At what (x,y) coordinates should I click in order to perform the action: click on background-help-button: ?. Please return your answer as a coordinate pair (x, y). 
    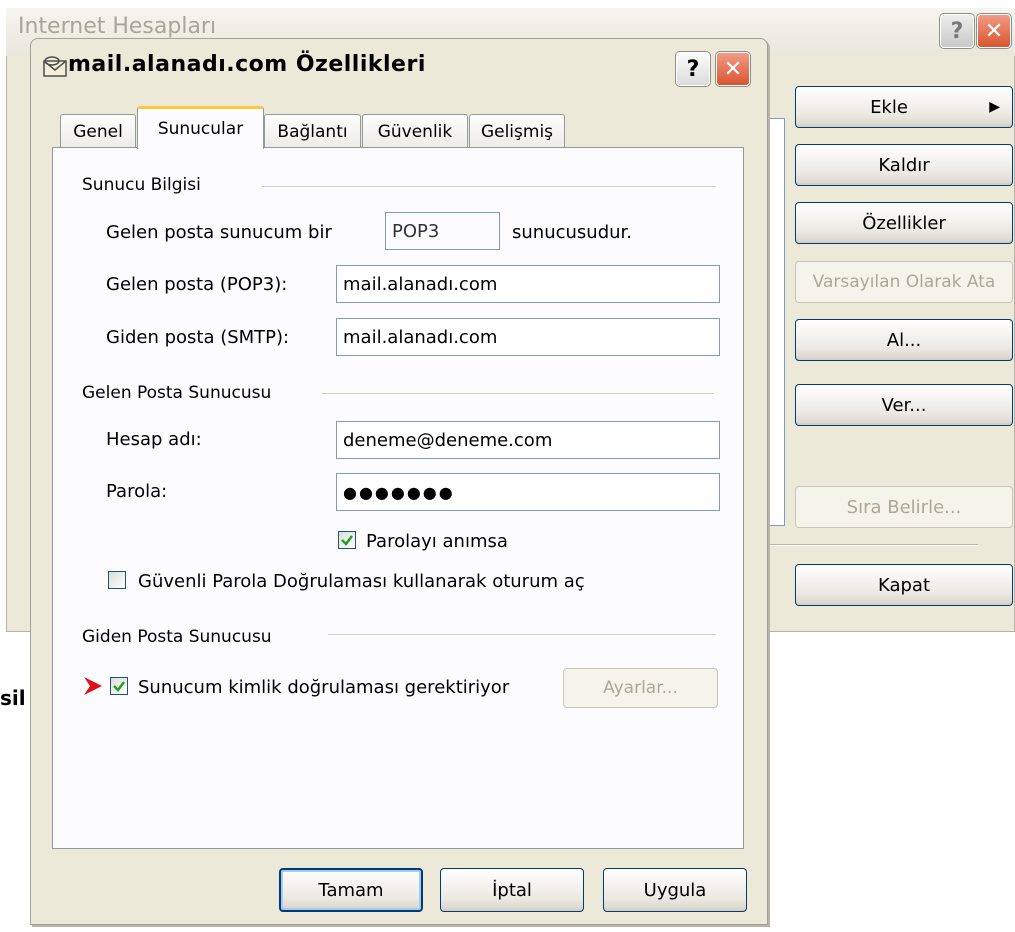
    Looking at the image, I should click on (957, 31).